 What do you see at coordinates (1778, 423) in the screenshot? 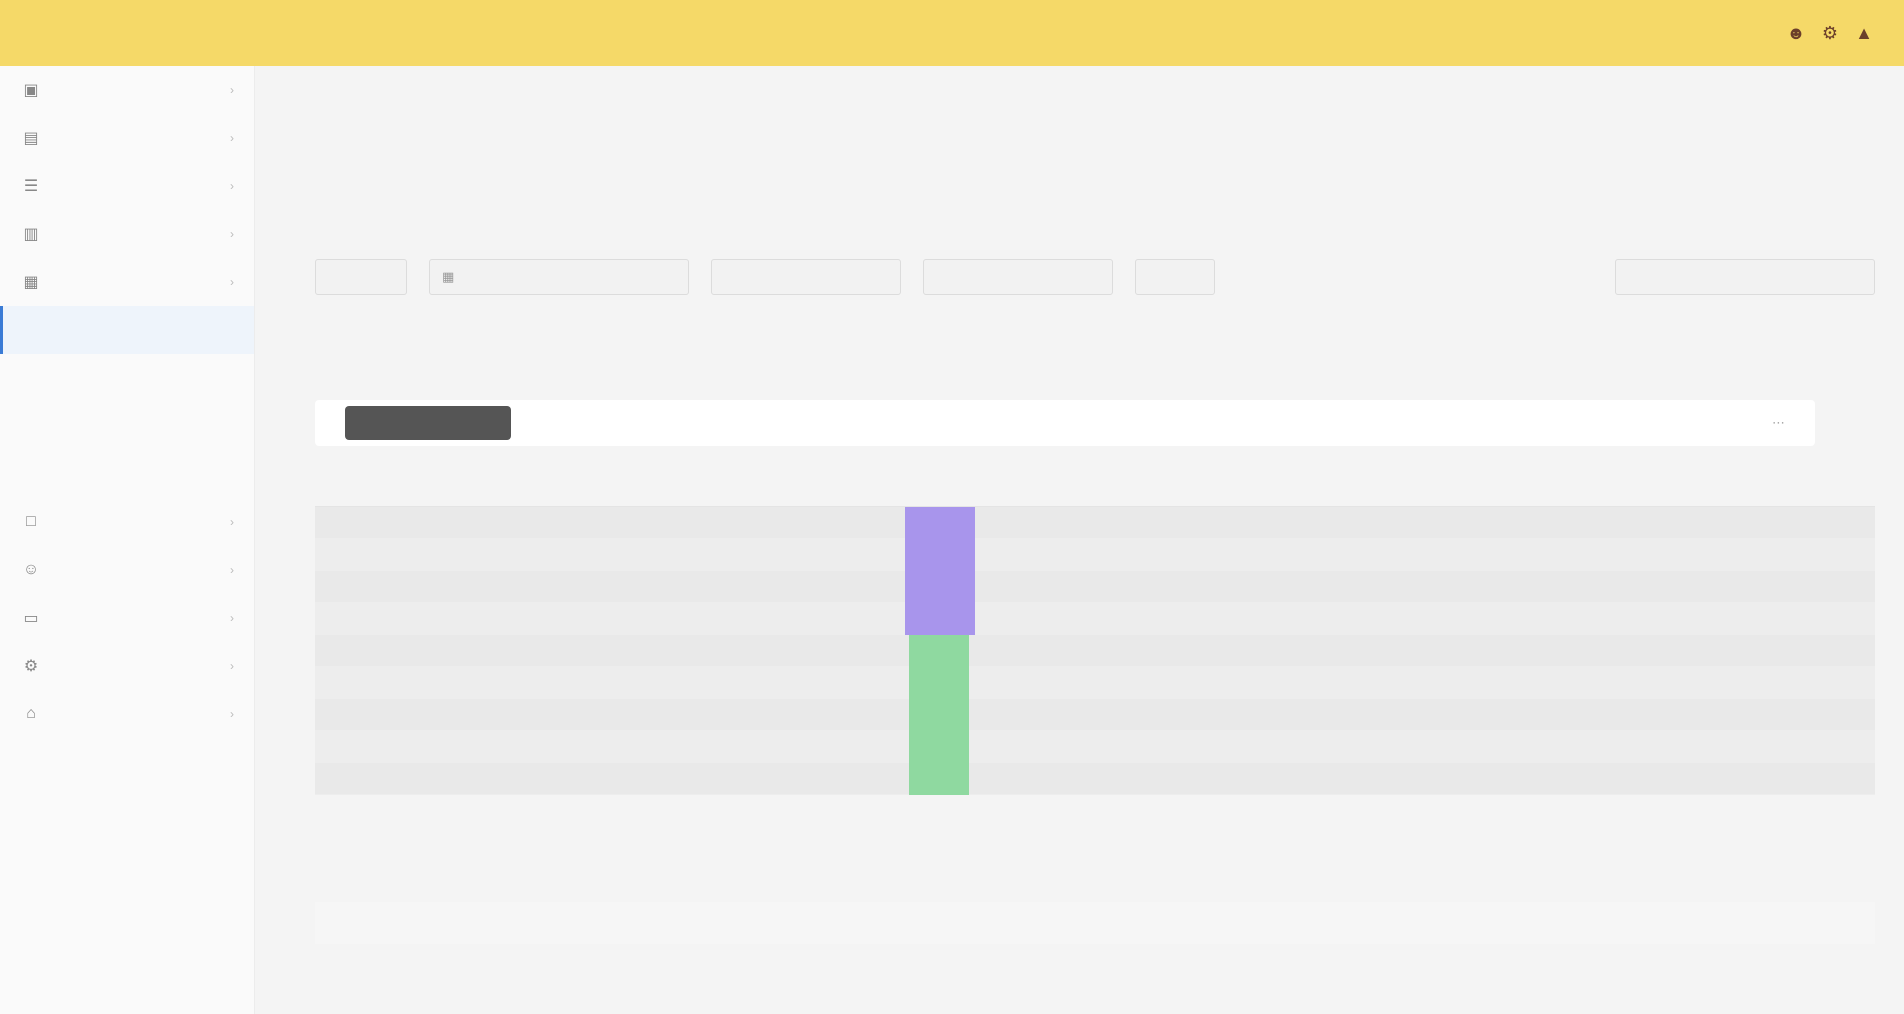
I see `tab-bar-action: ⋯` at bounding box center [1778, 423].